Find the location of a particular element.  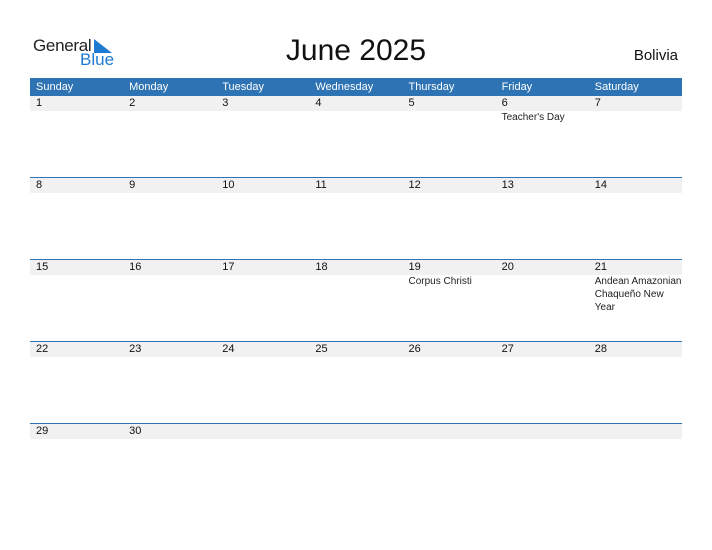

day-cell: 8 is located at coordinates (76, 185).